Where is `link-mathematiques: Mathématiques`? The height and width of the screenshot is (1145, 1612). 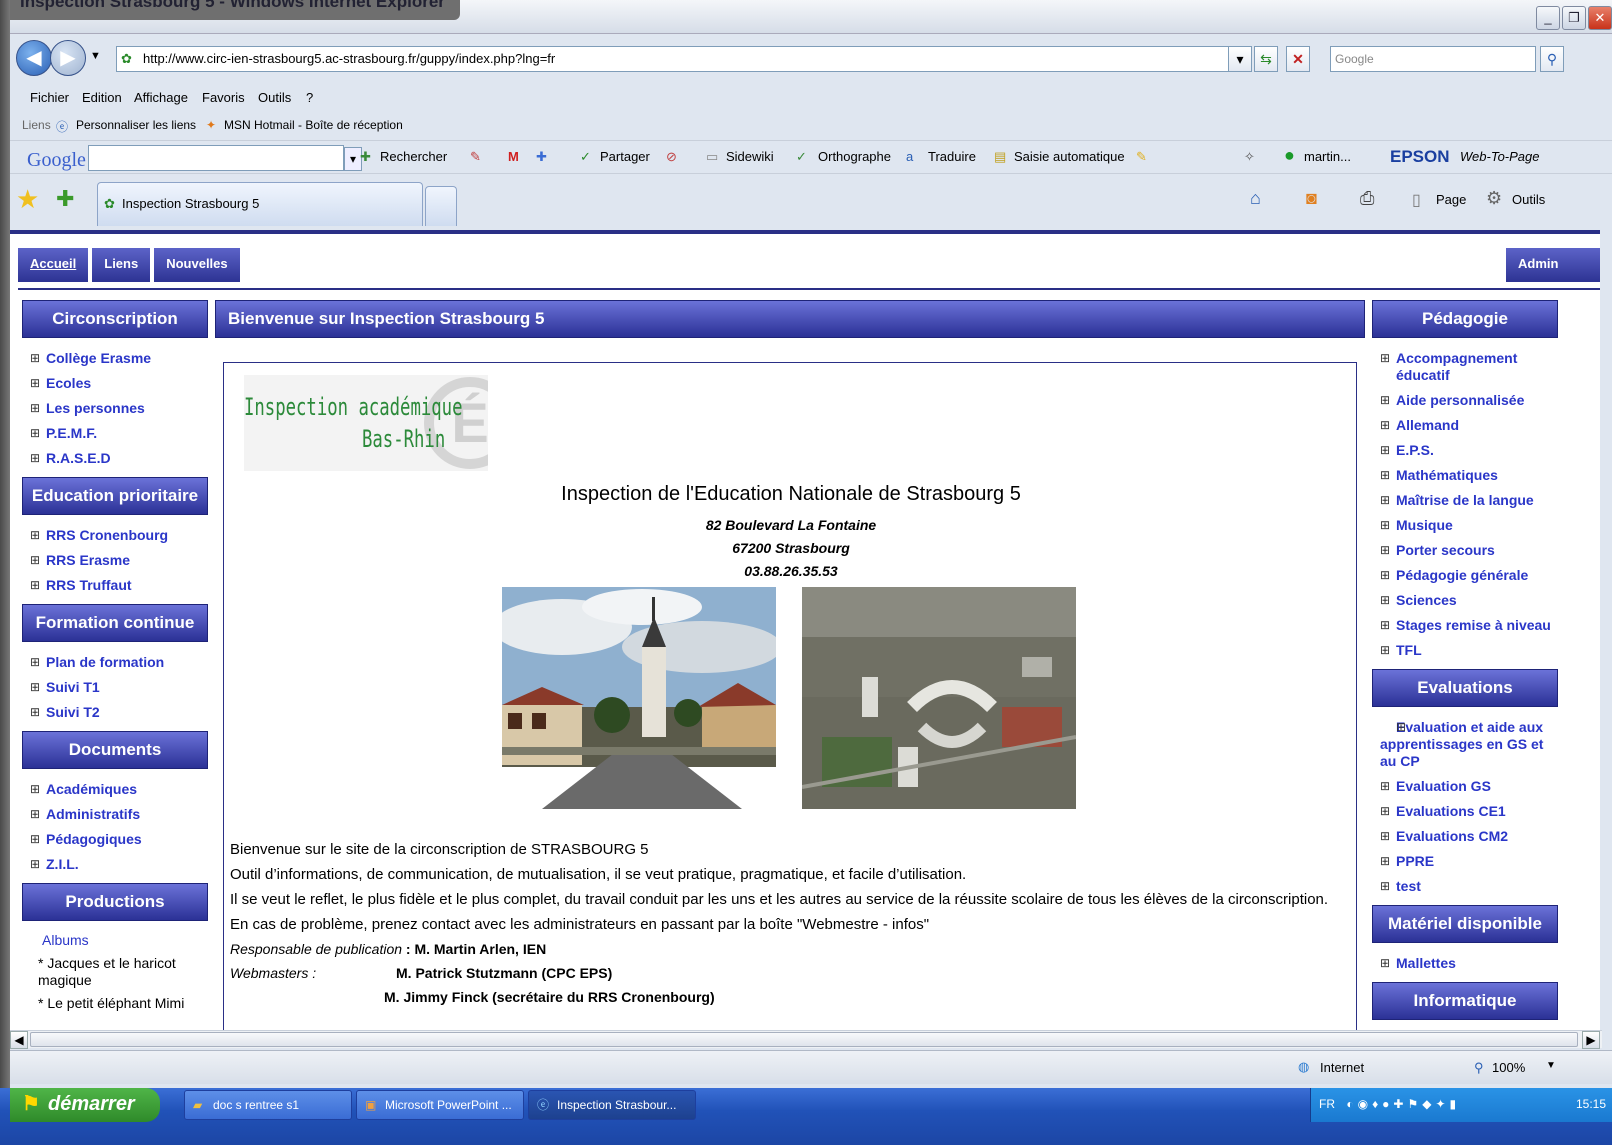
link-mathematiques: Mathématiques is located at coordinates (1465, 475).